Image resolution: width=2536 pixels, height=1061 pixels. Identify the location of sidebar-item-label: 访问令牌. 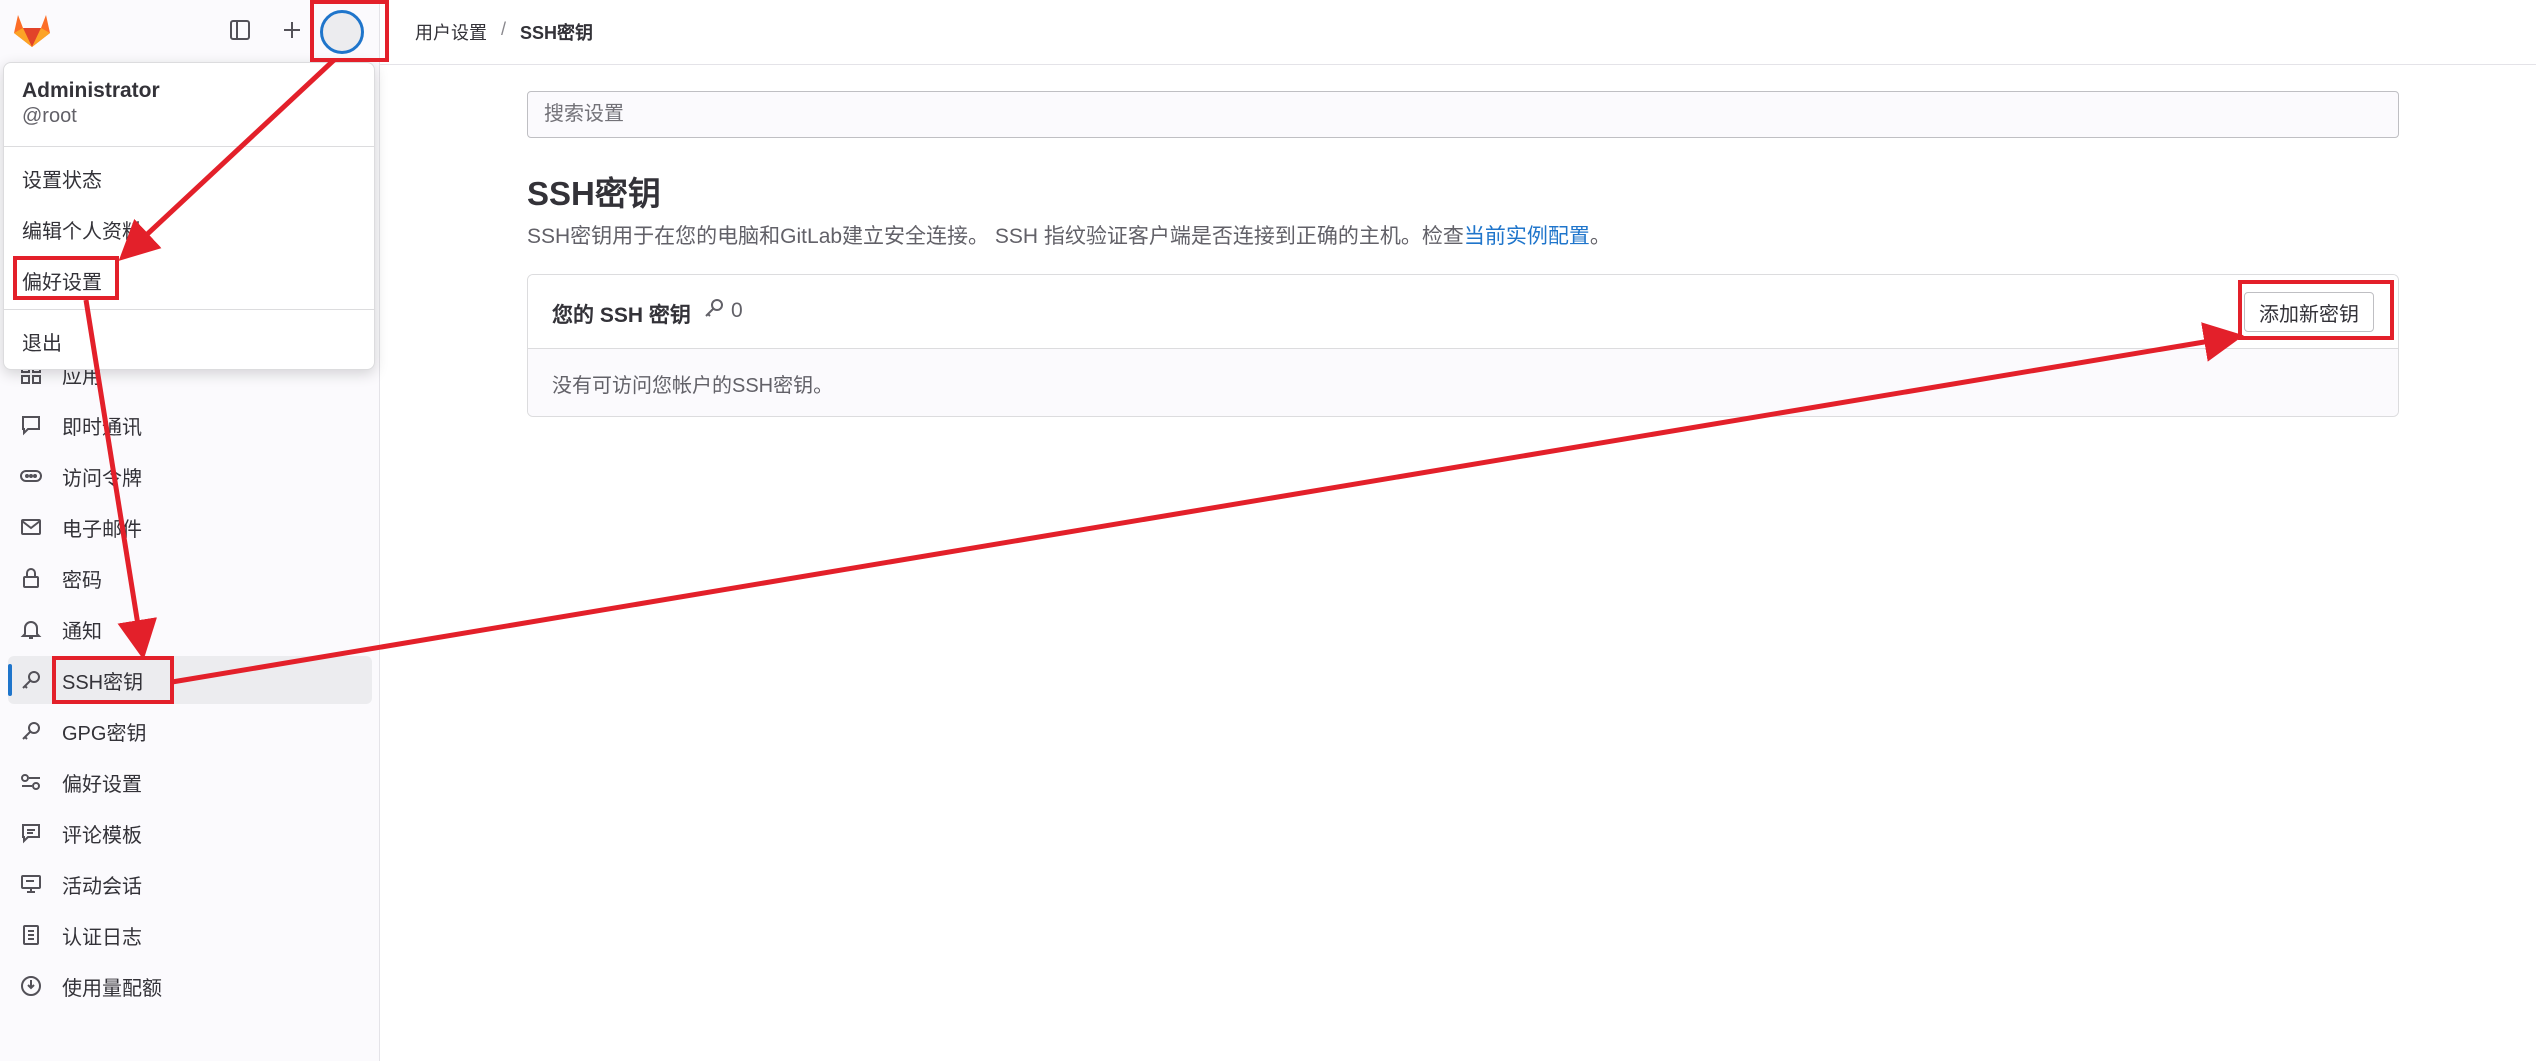
(102, 478).